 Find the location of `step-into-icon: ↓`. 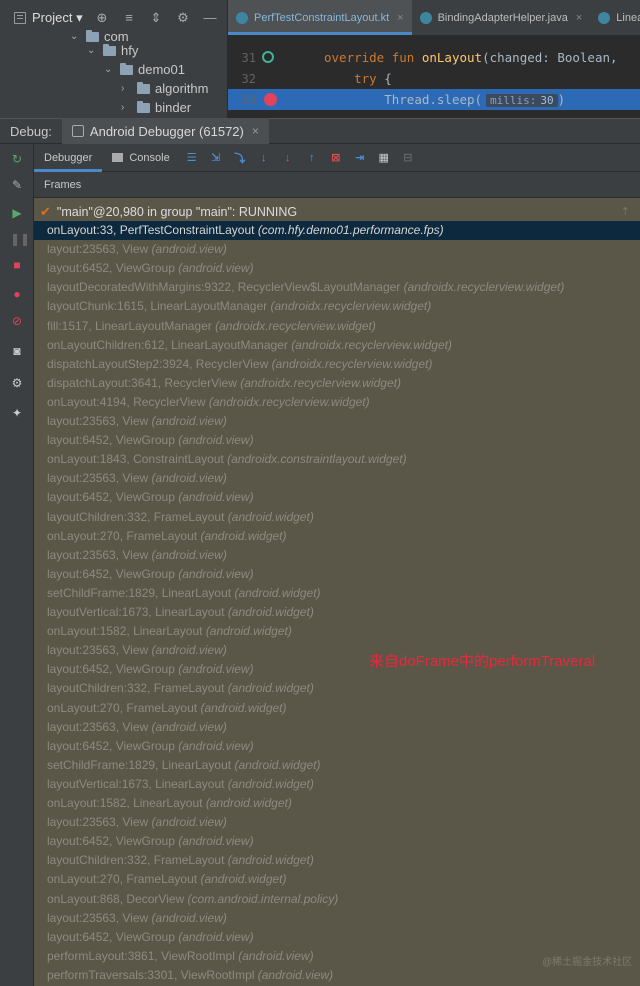

step-into-icon: ↓ is located at coordinates (264, 158).